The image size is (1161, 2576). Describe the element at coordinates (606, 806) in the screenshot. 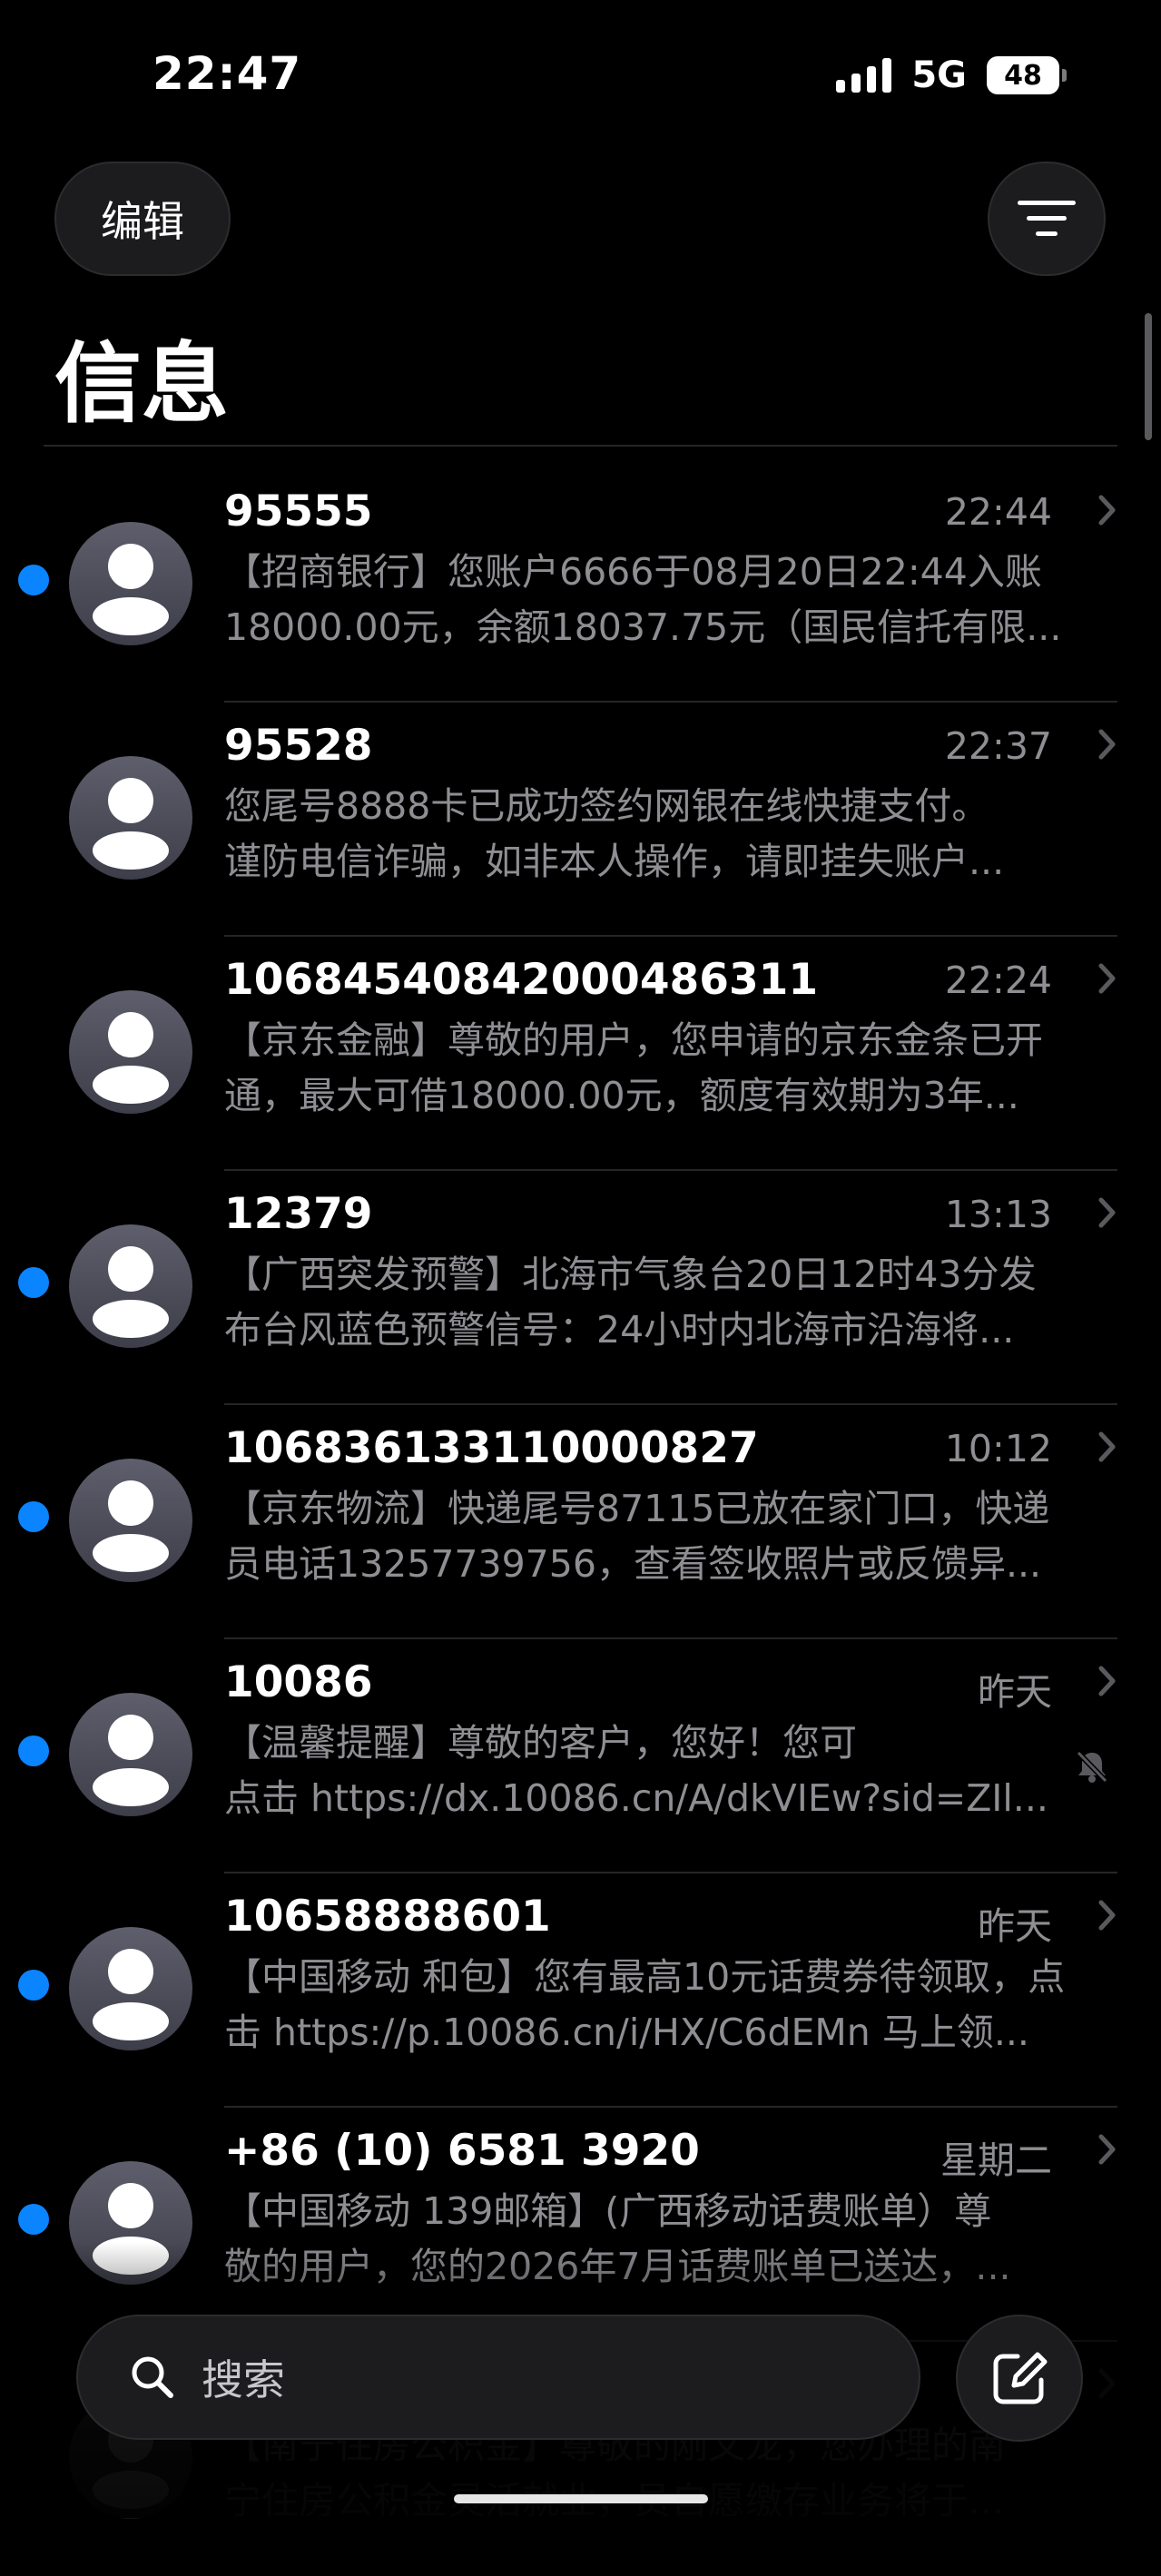

I see `preview-line: 您尾号8888卡已成功签约网银在线快捷支付。` at that location.